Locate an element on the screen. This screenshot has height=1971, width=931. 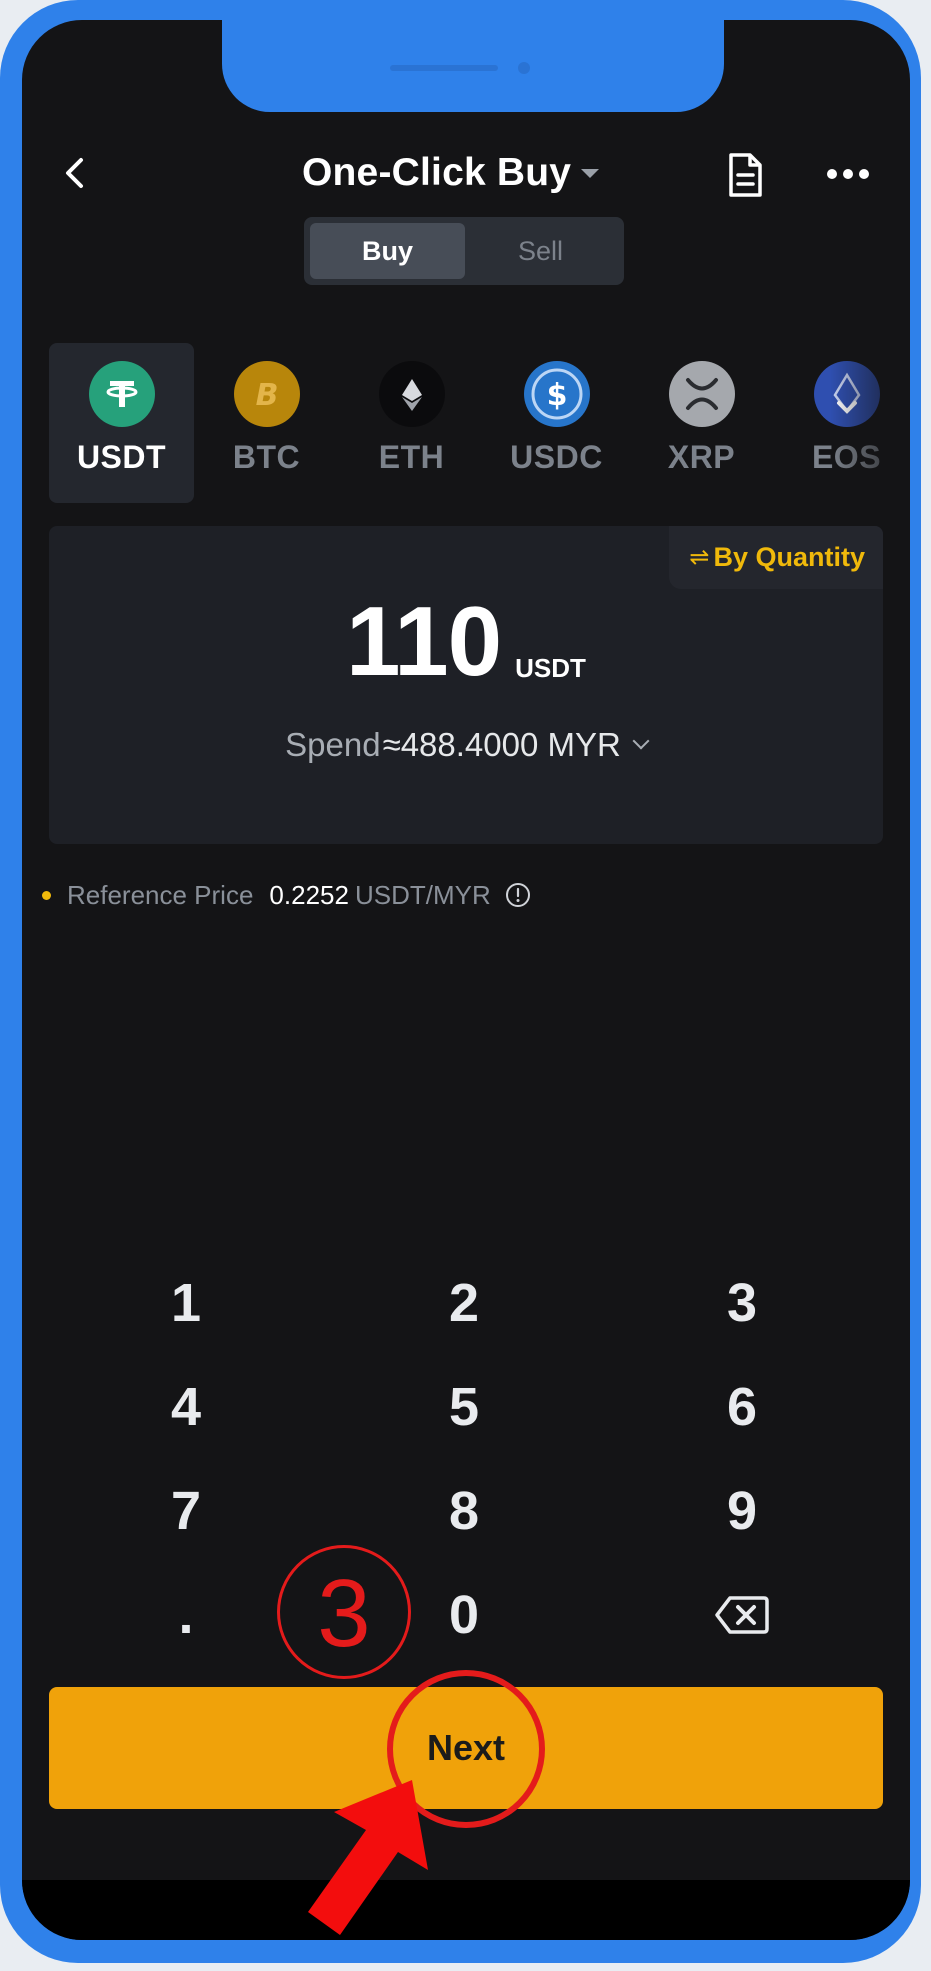
reference-price-value: 0.2252 is located at coordinates (309, 894).